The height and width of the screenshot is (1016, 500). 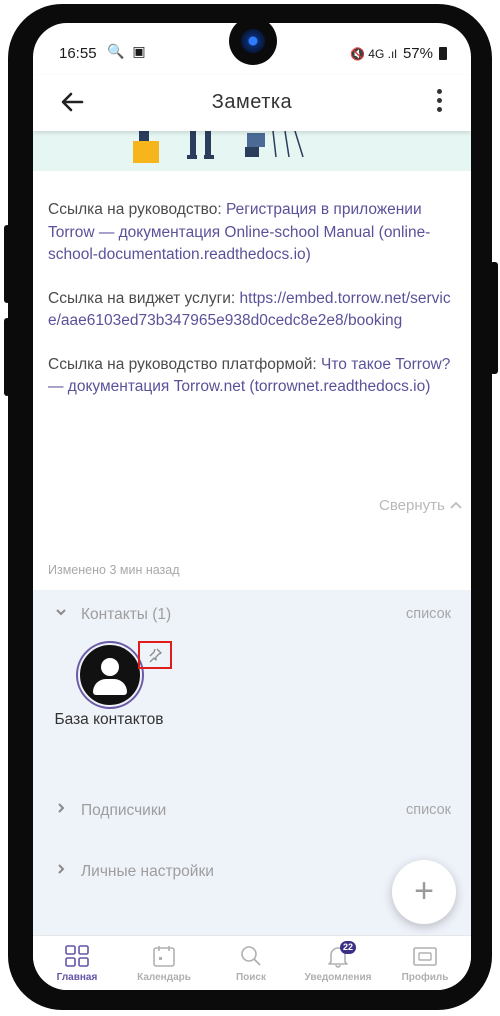 I want to click on more-vertical-icon, so click(x=440, y=102).